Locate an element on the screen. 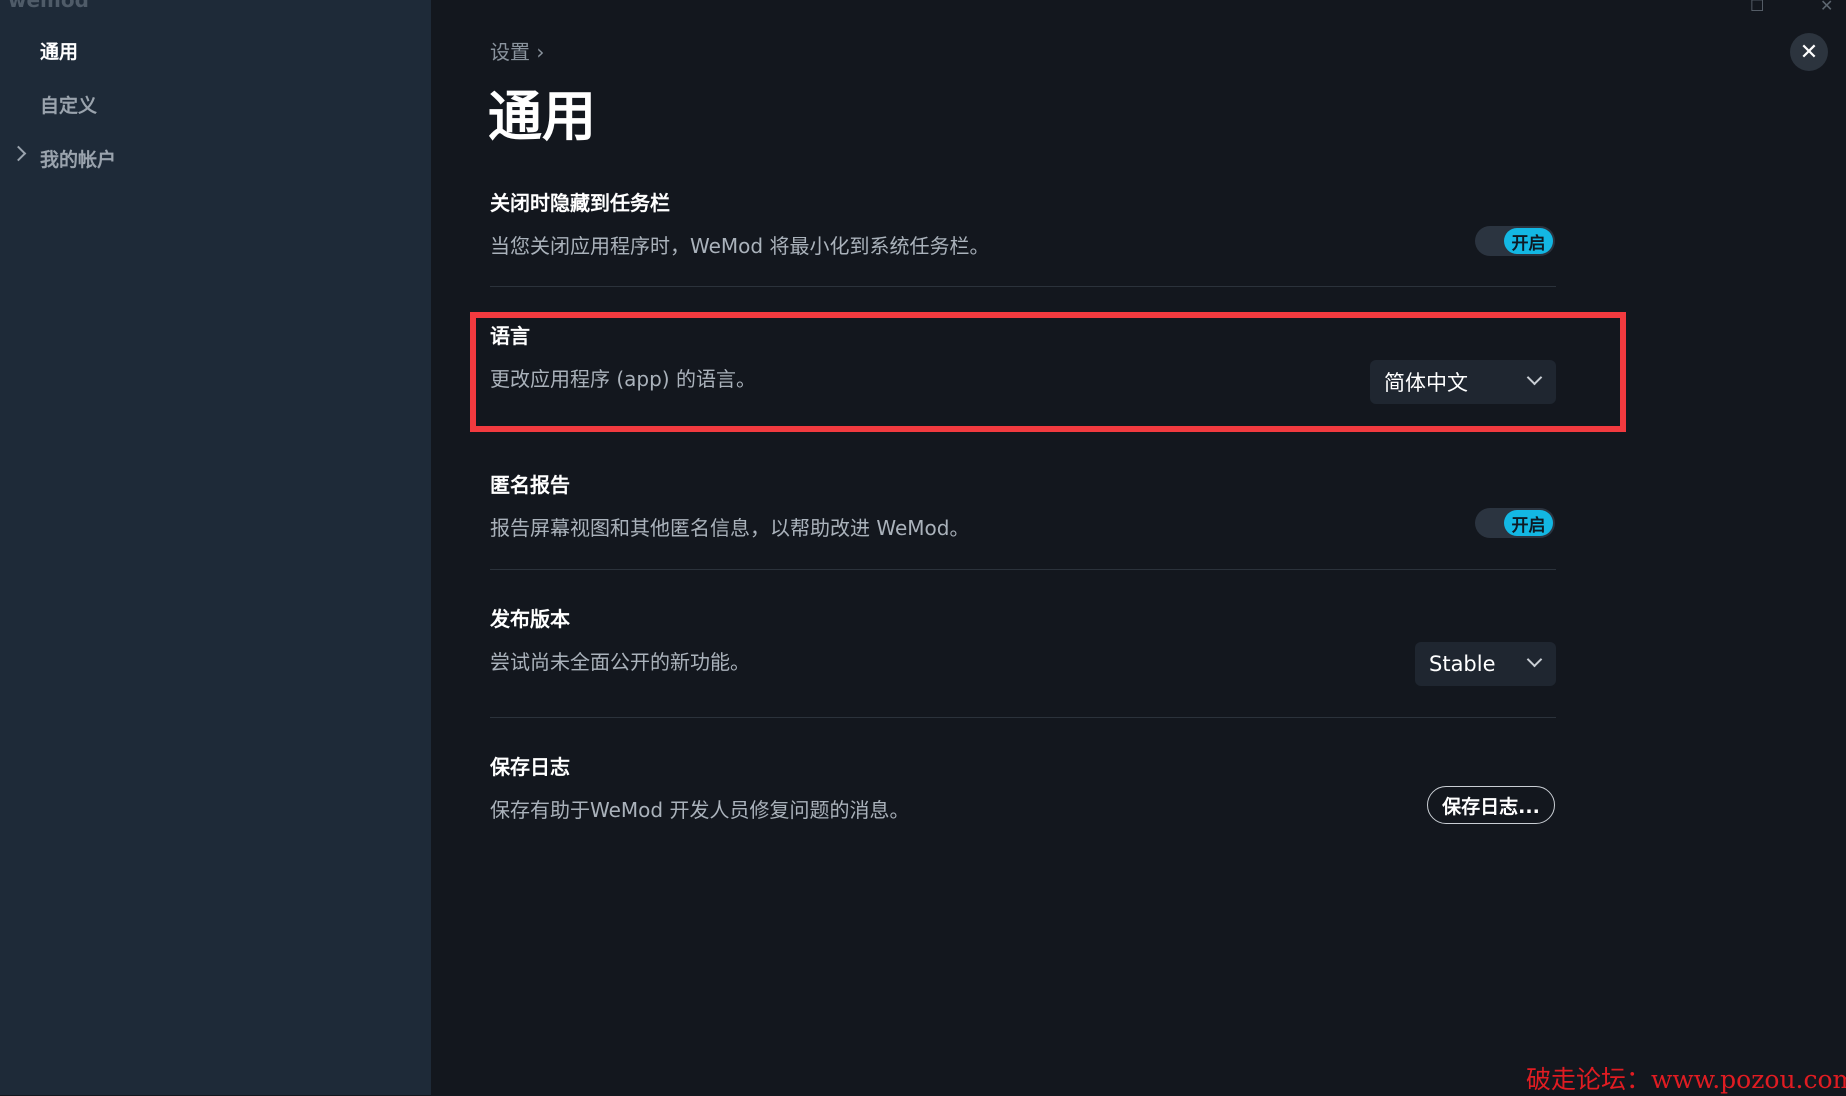 The height and width of the screenshot is (1096, 1846). setting-save-logs: 保存日志 保存有助于WeMod 开发人员修复问题的消息。 is located at coordinates (1023, 787).